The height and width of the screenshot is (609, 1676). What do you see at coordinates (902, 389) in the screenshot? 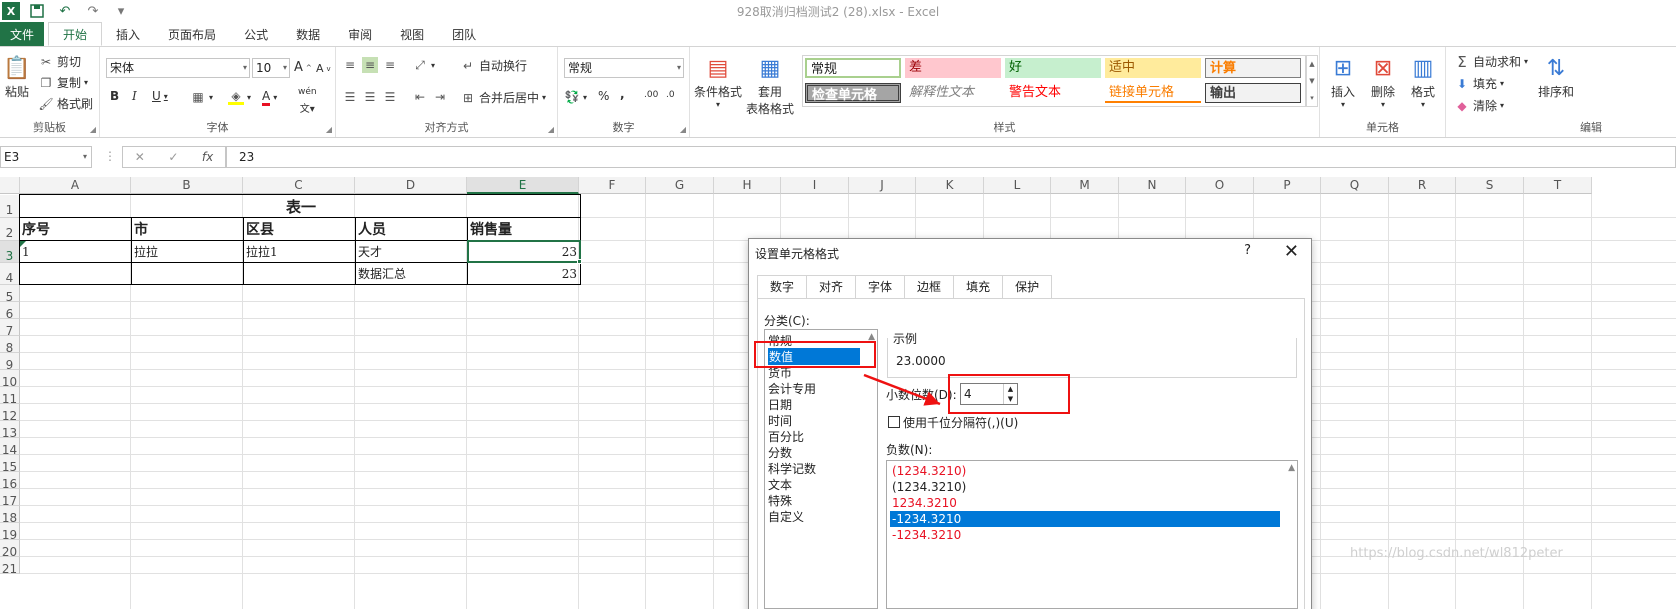
I see `annotation-arrow` at bounding box center [902, 389].